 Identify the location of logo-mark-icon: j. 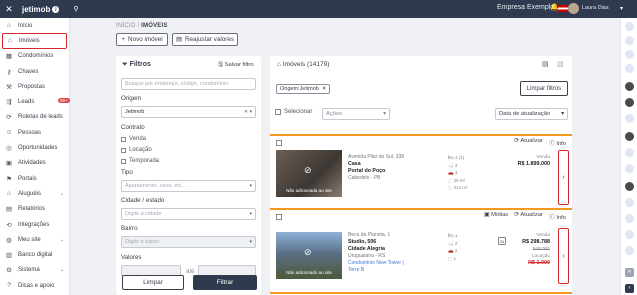
(56, 9).